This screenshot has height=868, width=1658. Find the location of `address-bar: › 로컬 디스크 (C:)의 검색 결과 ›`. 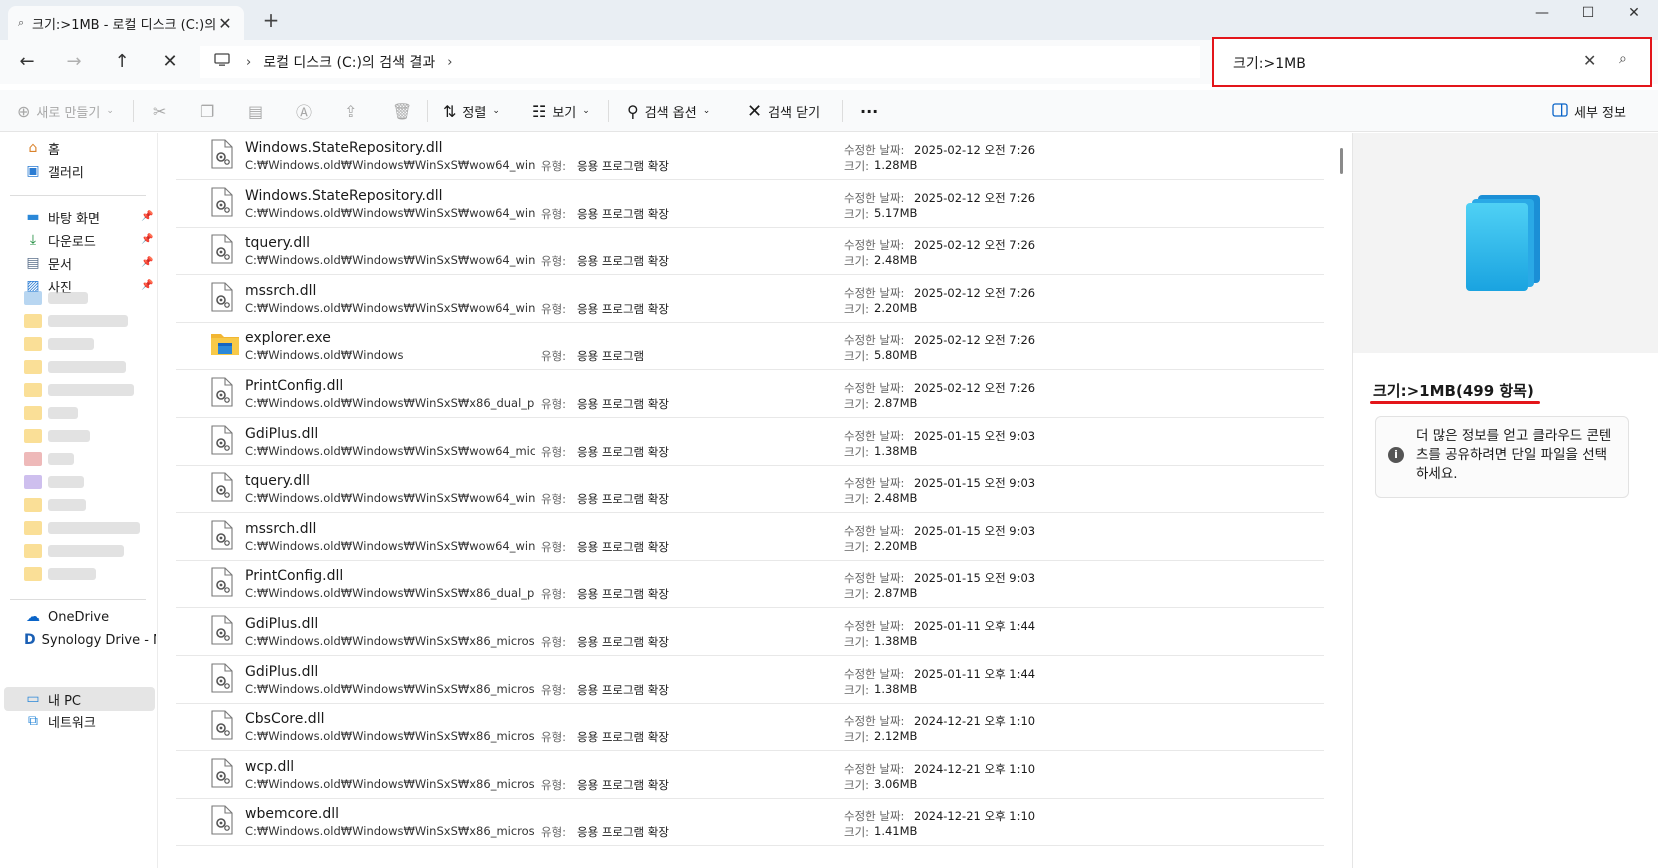

address-bar: › 로컬 디스크 (C:)의 검색 결과 › is located at coordinates (700, 62).